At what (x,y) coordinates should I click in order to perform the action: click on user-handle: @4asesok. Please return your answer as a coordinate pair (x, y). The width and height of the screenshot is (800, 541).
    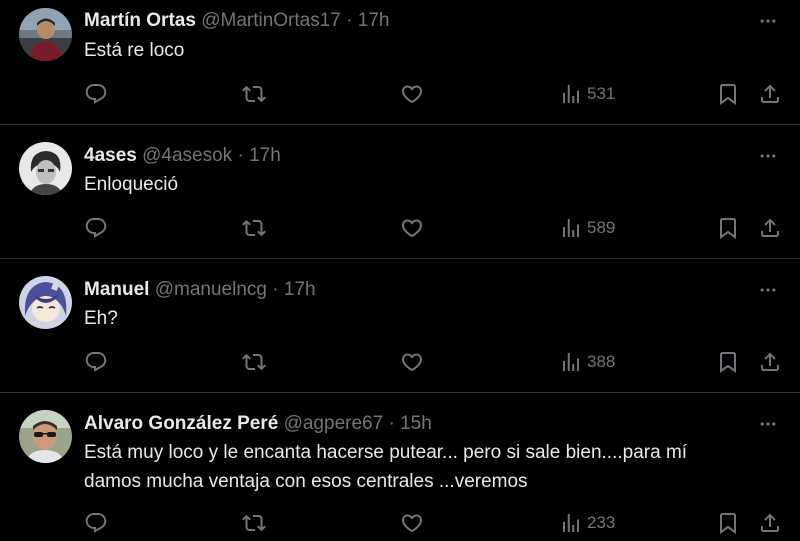
    Looking at the image, I should click on (187, 155).